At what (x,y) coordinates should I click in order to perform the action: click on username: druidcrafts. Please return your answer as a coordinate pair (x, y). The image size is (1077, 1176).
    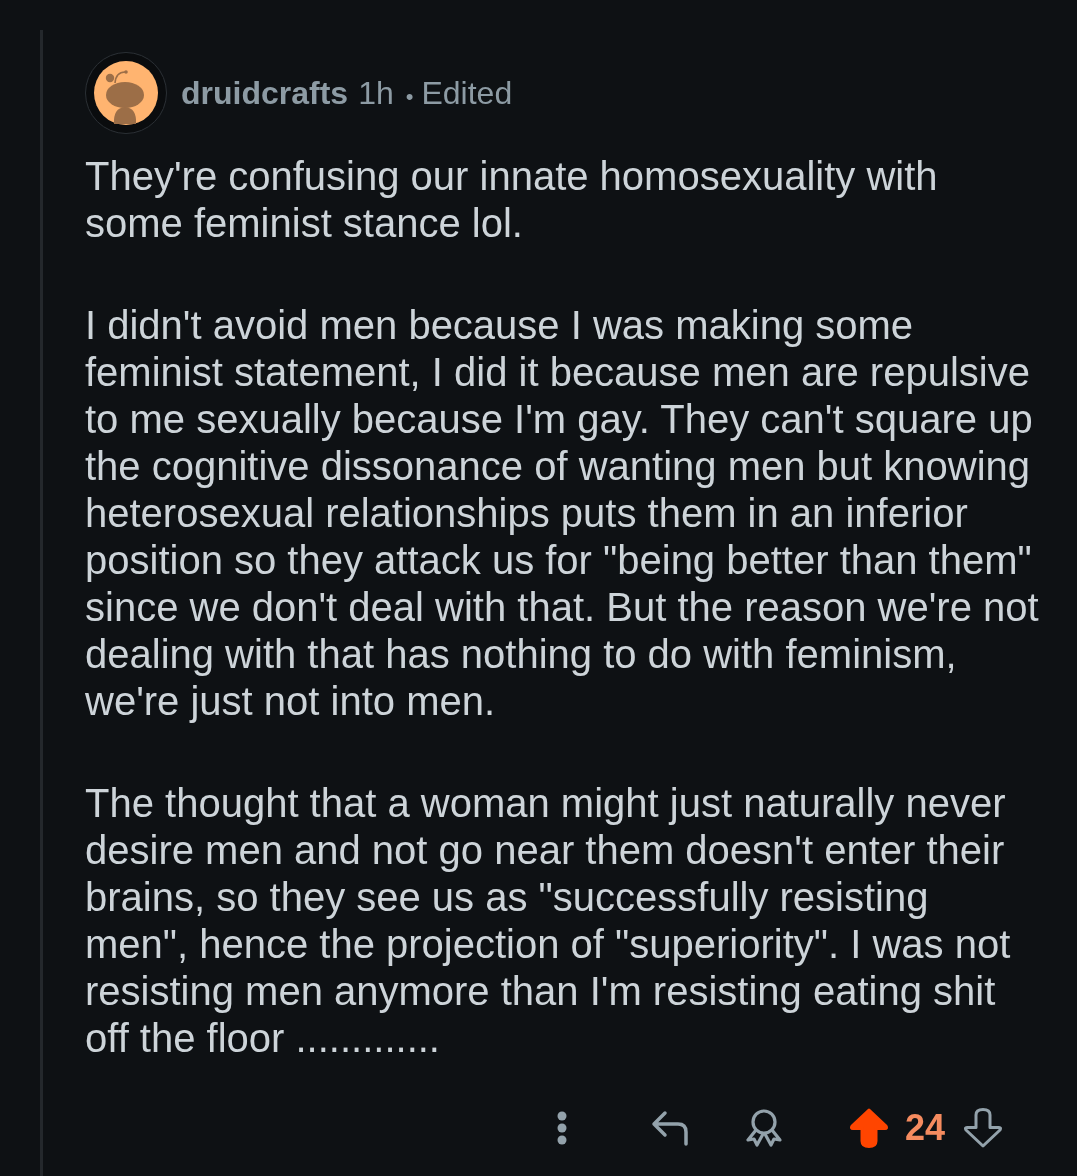
    Looking at the image, I should click on (265, 93).